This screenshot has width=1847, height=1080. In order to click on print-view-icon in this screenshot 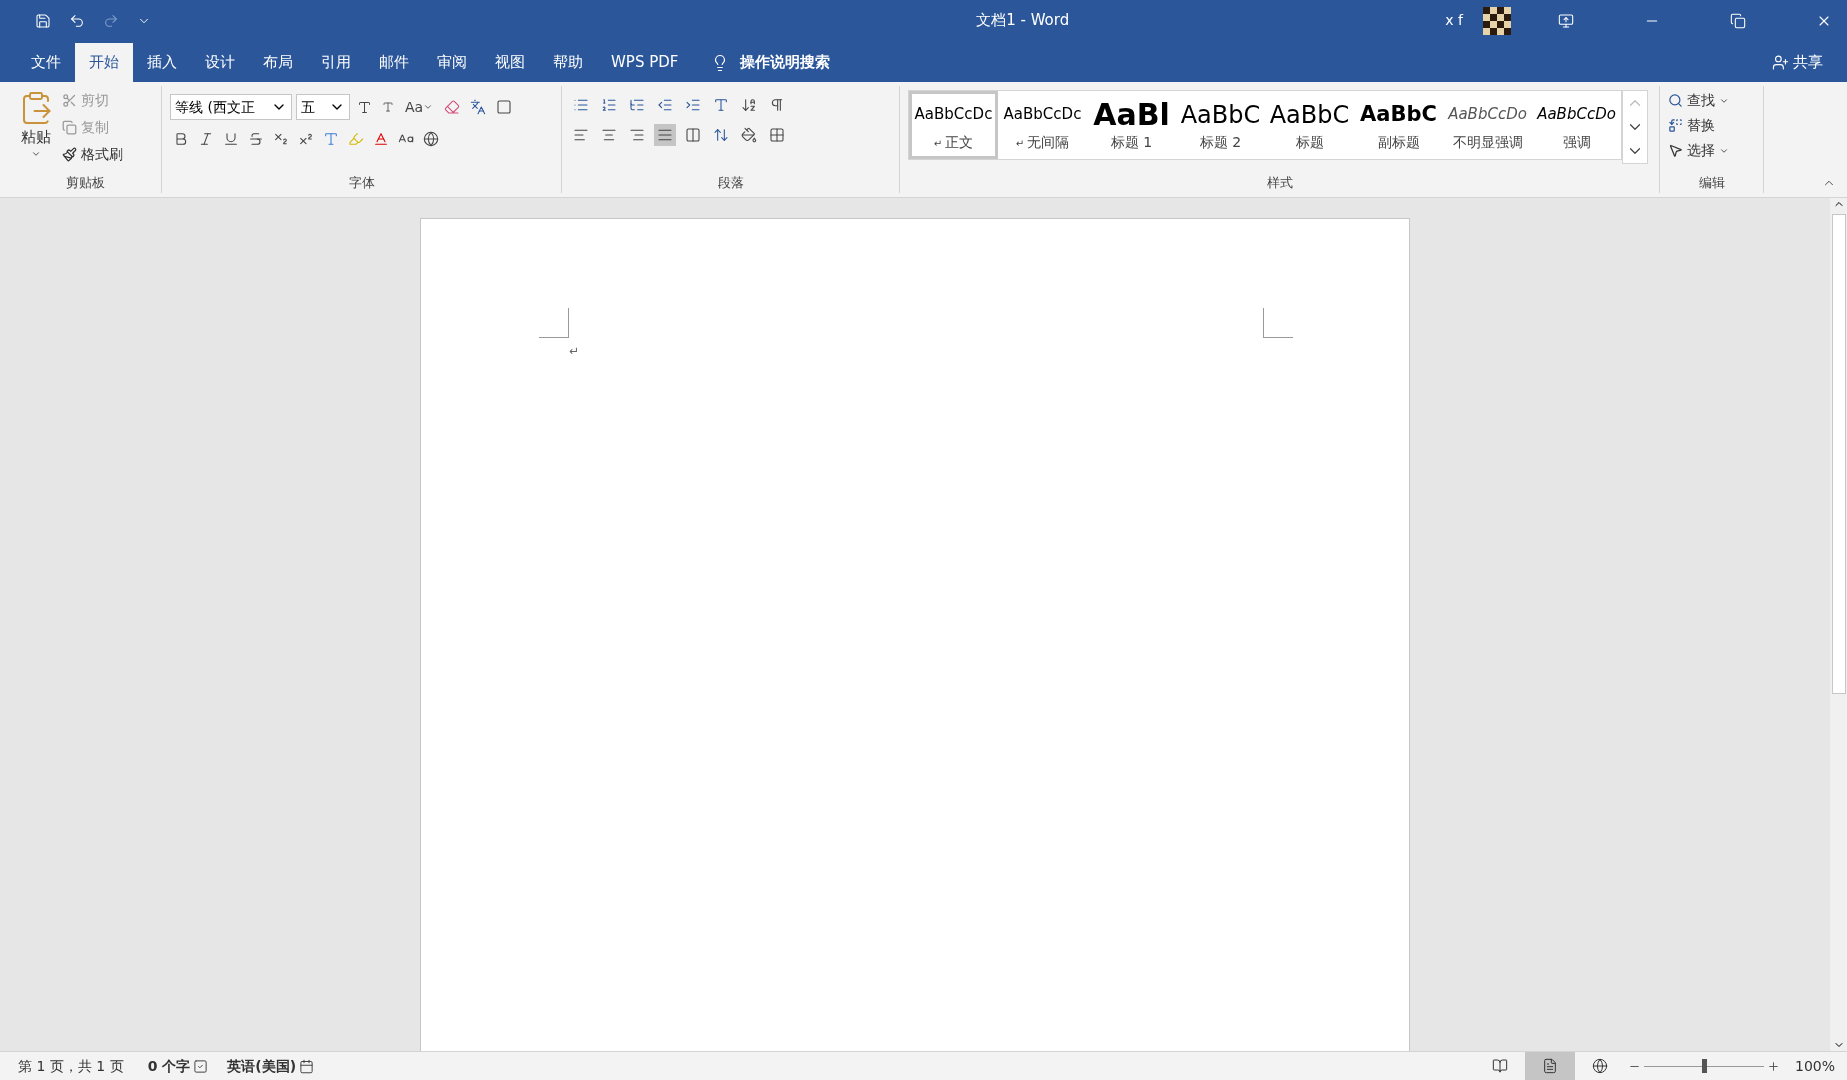, I will do `click(1549, 1066)`.